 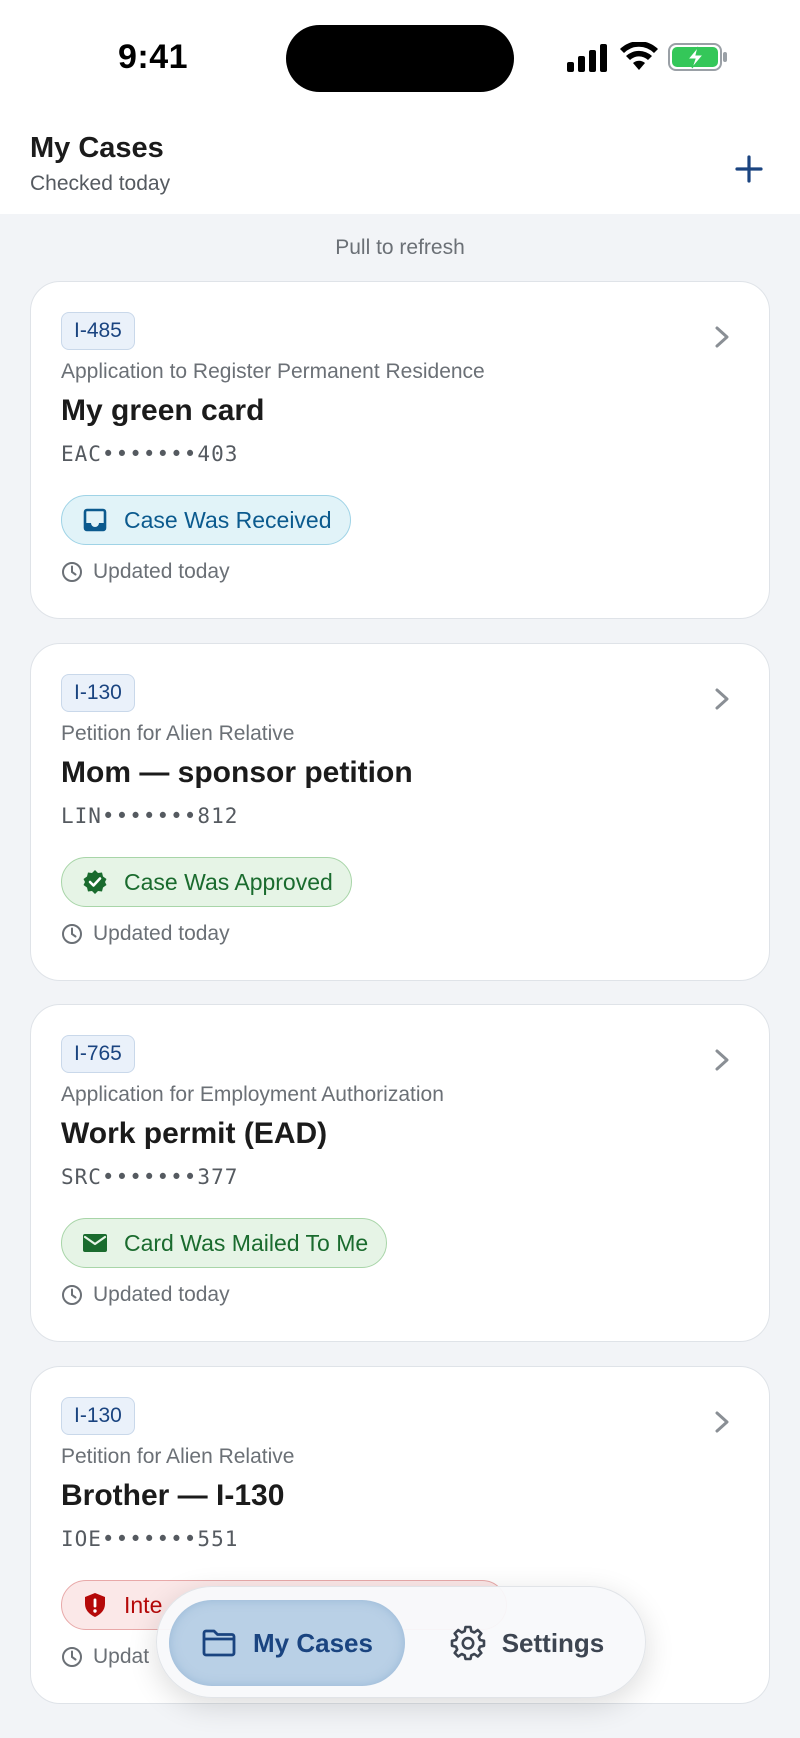 What do you see at coordinates (153, 57) in the screenshot?
I see `status-time: 9:41` at bounding box center [153, 57].